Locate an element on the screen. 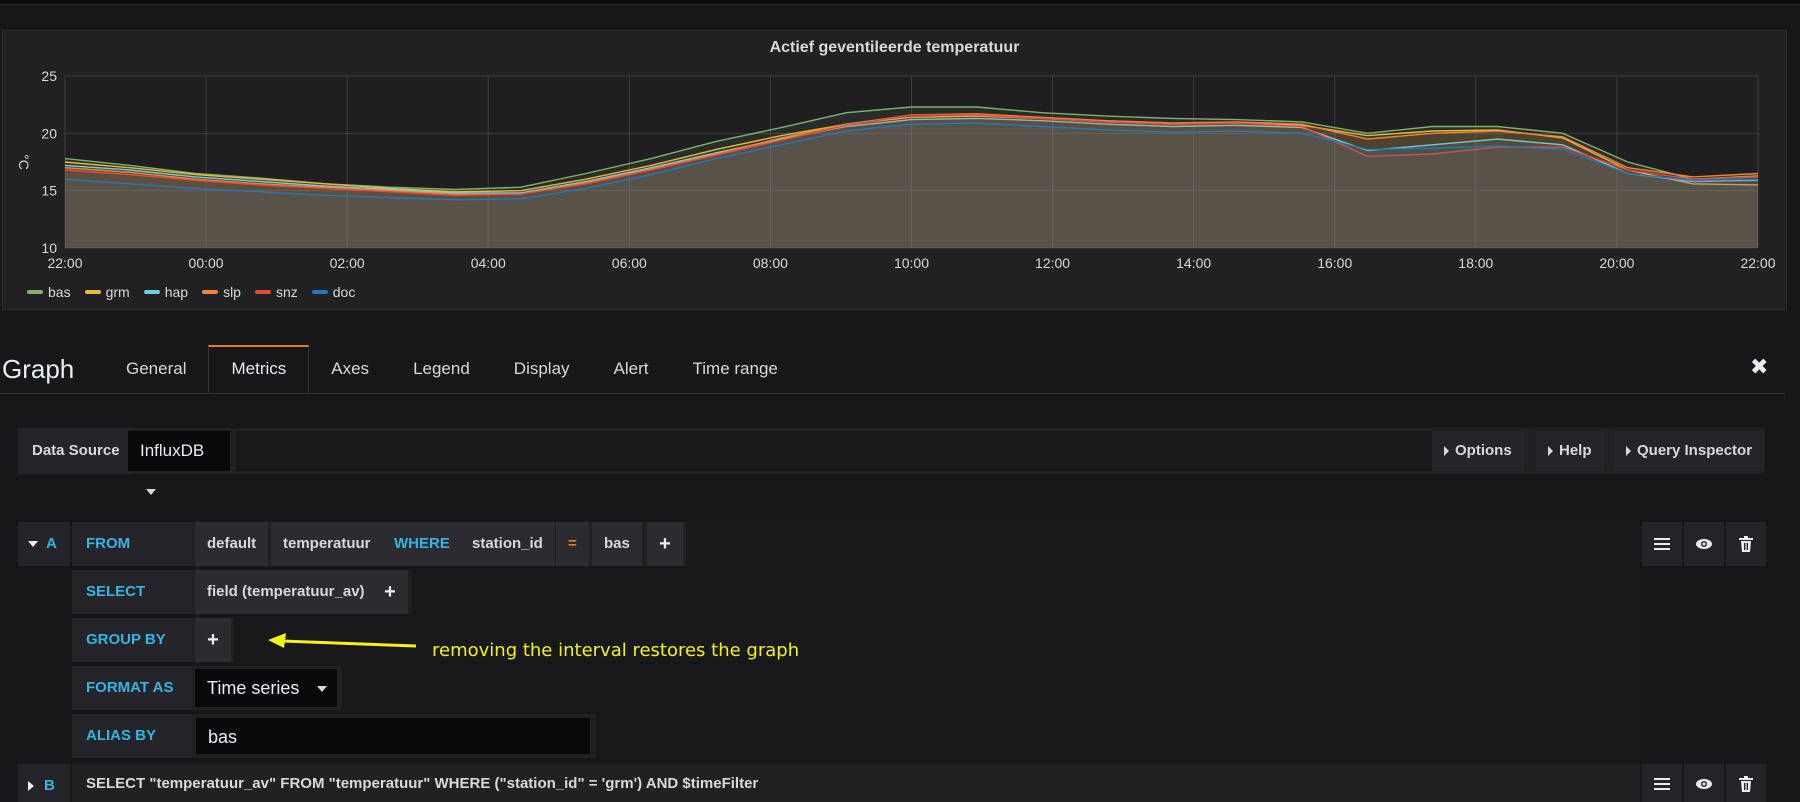 Image resolution: width=1800 pixels, height=802 pixels. add-where-button: + is located at coordinates (665, 544).